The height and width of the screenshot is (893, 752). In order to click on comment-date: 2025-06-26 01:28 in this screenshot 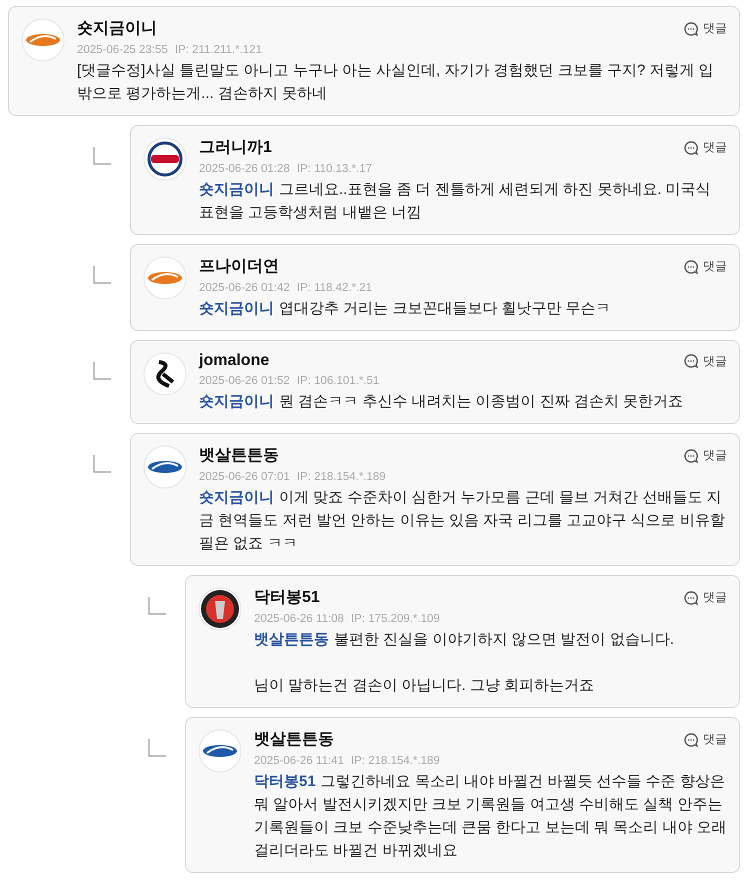, I will do `click(244, 169)`.